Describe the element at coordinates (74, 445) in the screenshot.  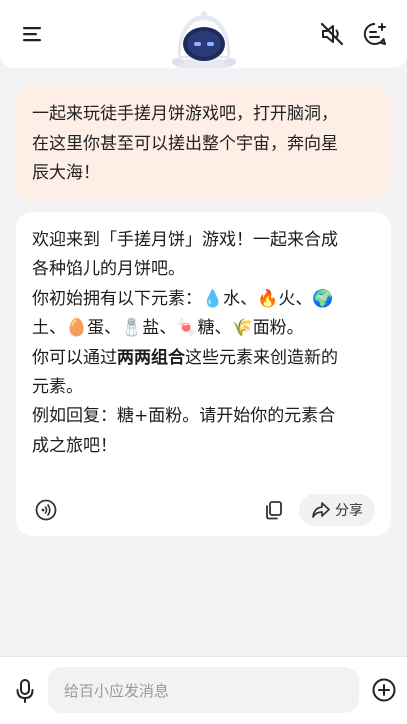
I see `bot-message-line: 成之旅吧！` at that location.